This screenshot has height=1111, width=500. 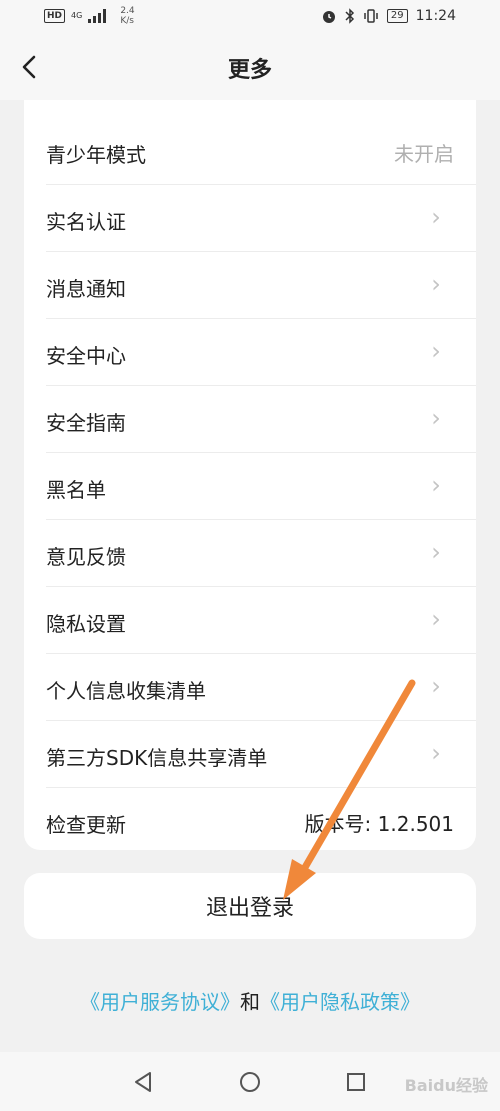 I want to click on vibrate-icon, so click(x=371, y=16).